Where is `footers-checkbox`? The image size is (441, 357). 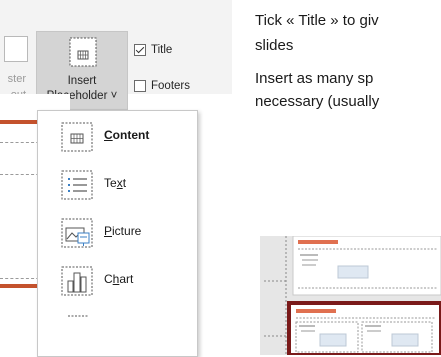
footers-checkbox is located at coordinates (140, 86).